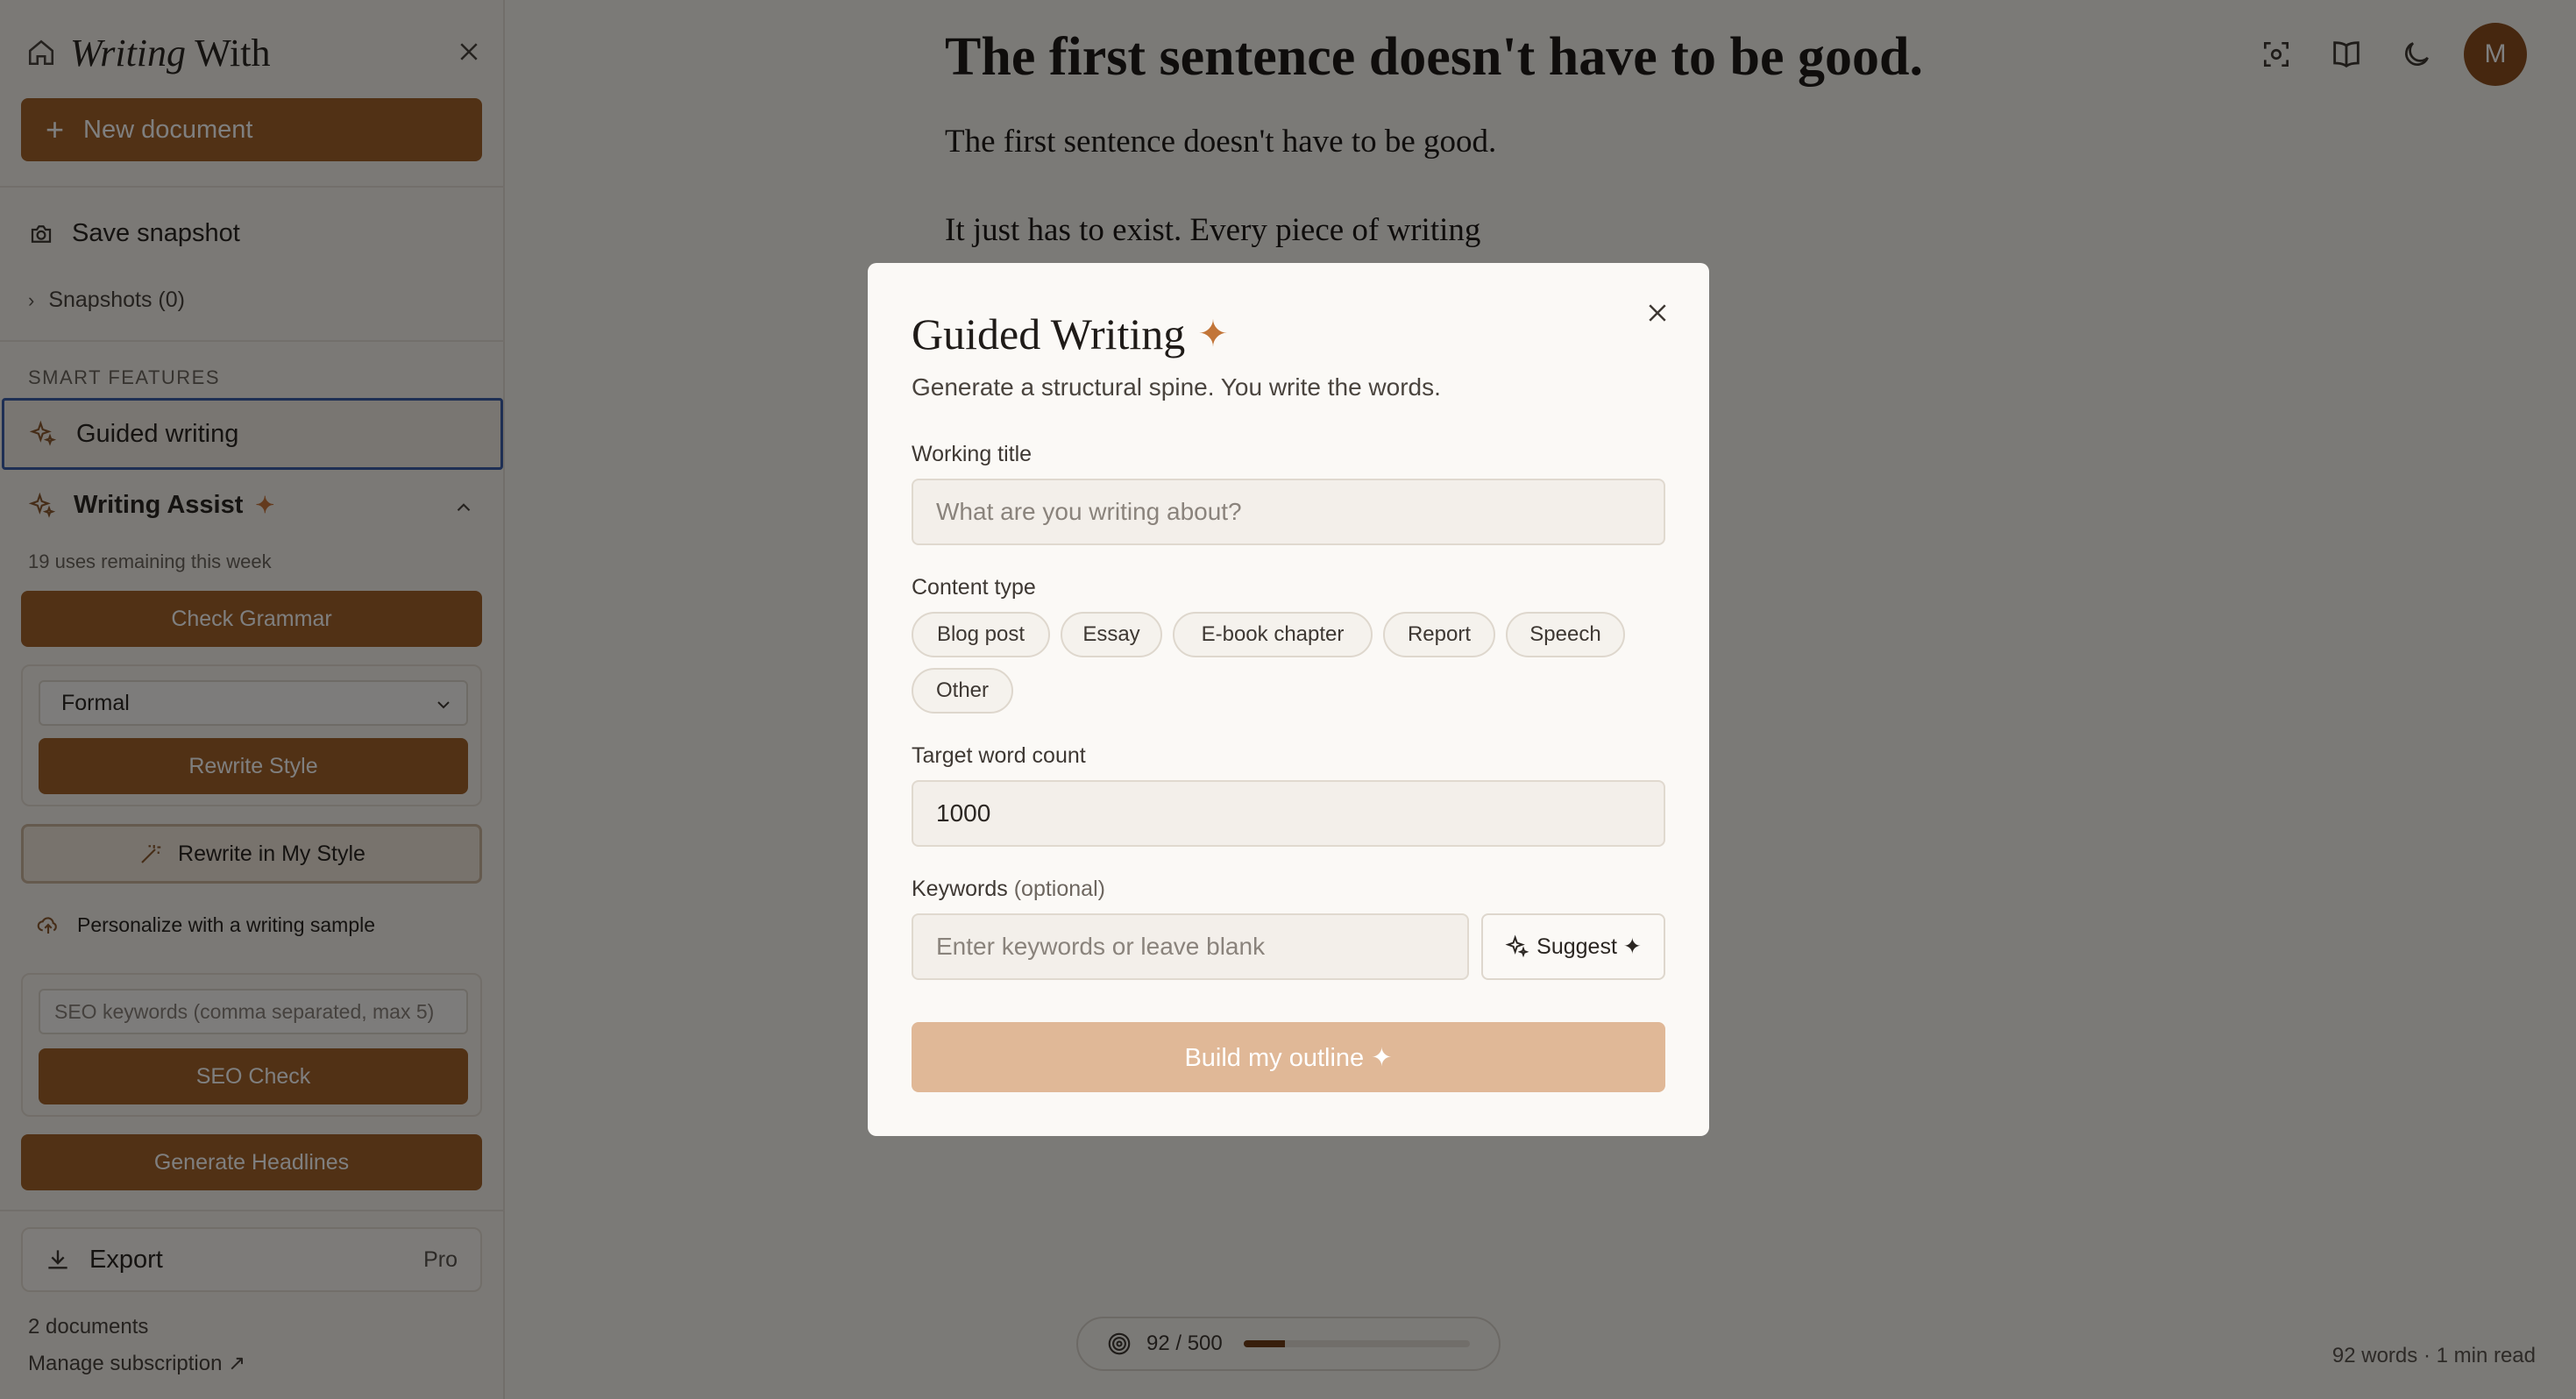  What do you see at coordinates (1289, 1057) in the screenshot?
I see `build-outline-button: Build my outline ✦` at bounding box center [1289, 1057].